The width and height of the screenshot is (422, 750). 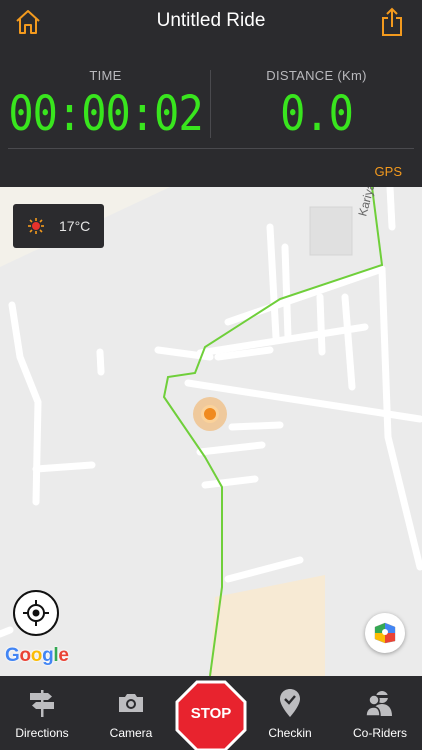 What do you see at coordinates (37, 655) in the screenshot?
I see `google-logo: Google` at bounding box center [37, 655].